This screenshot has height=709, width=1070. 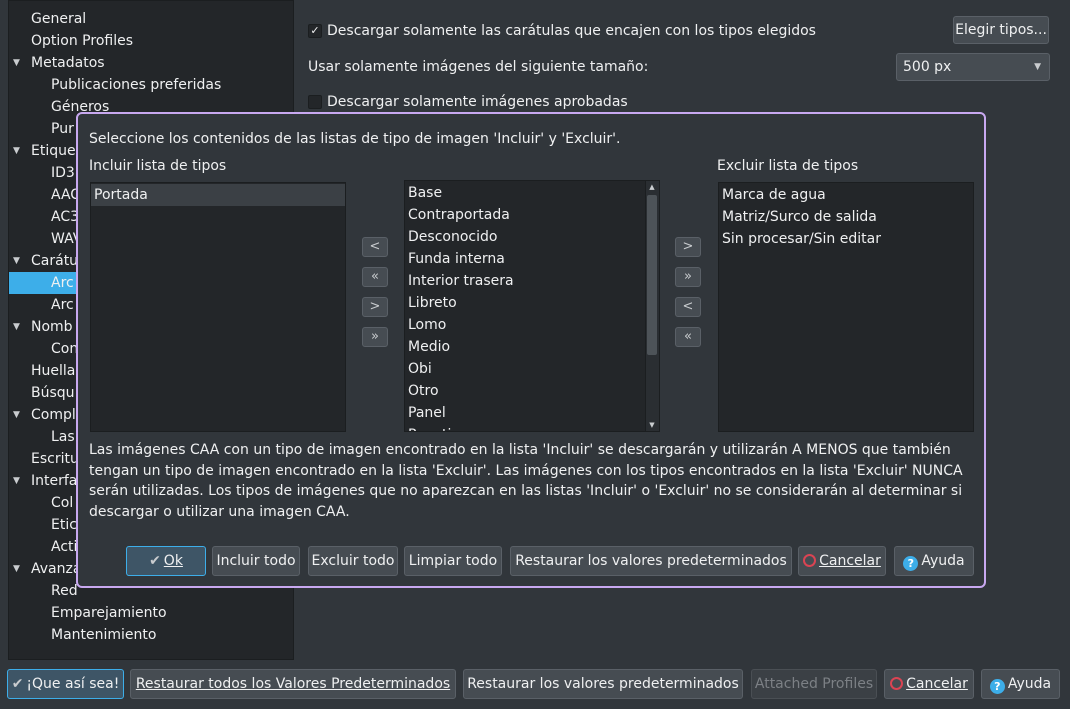 I want to click on tree-item-label: Metadatos, so click(x=68, y=63).